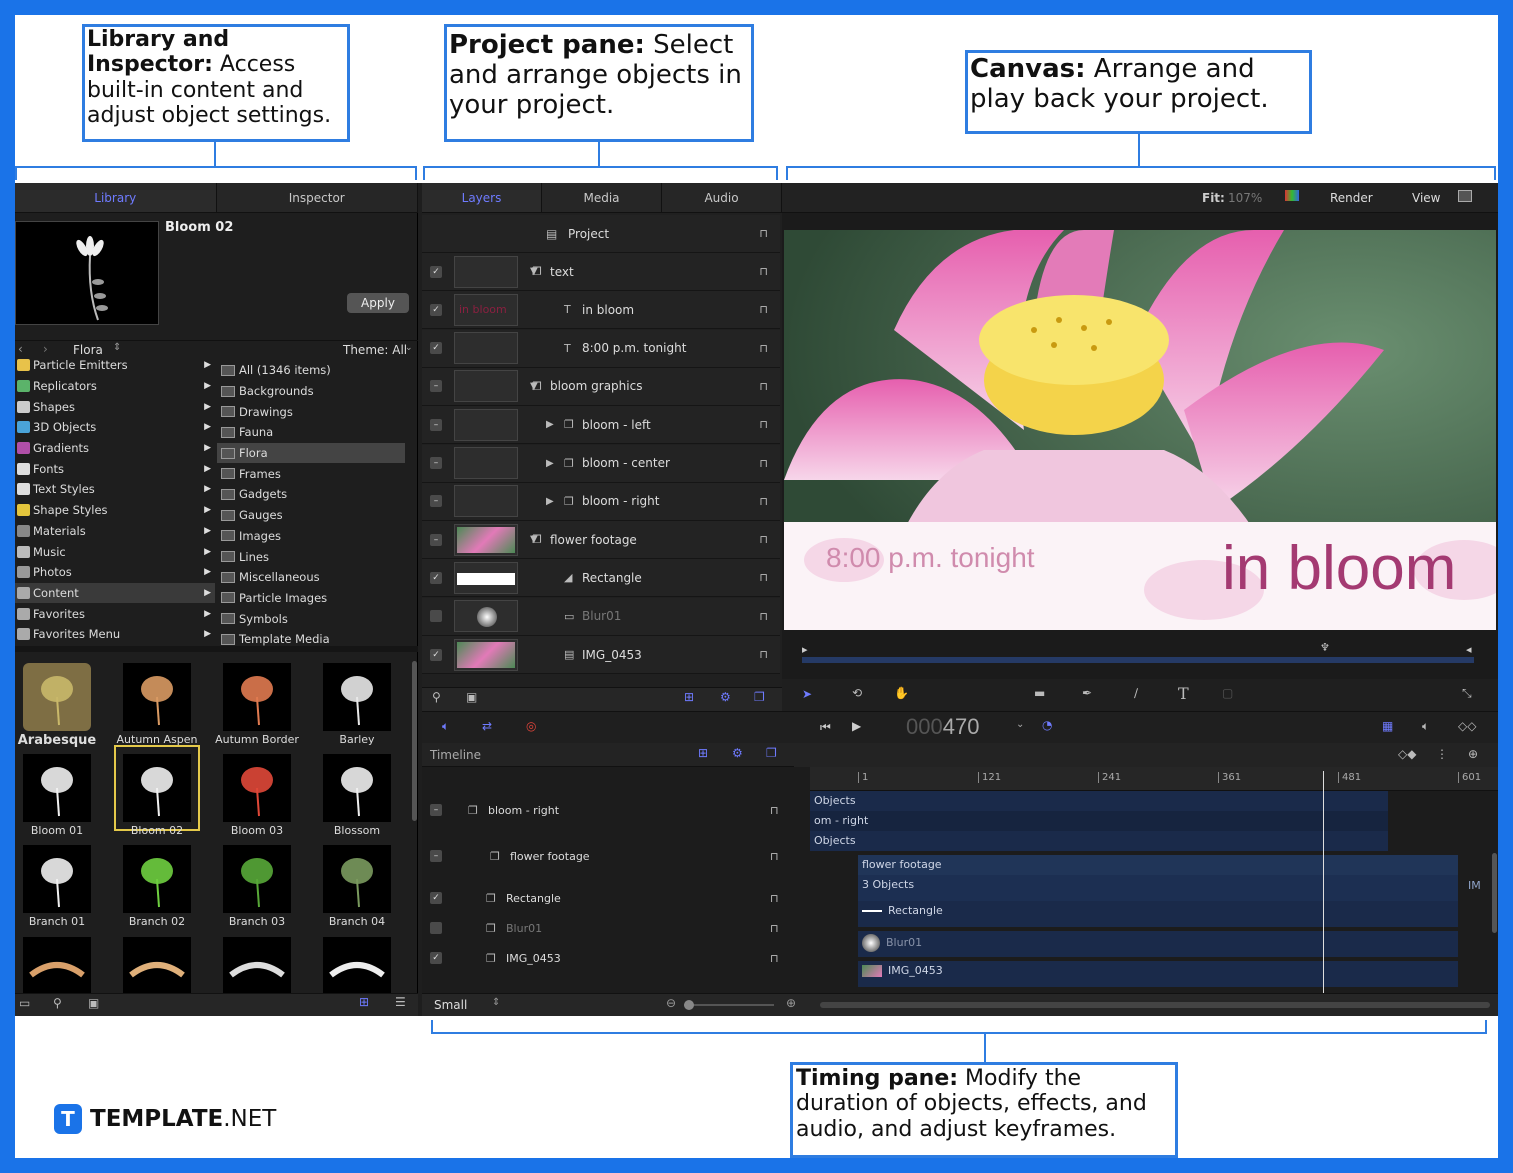 The image size is (1513, 1173). I want to click on search-icon: ⚲, so click(436, 697).